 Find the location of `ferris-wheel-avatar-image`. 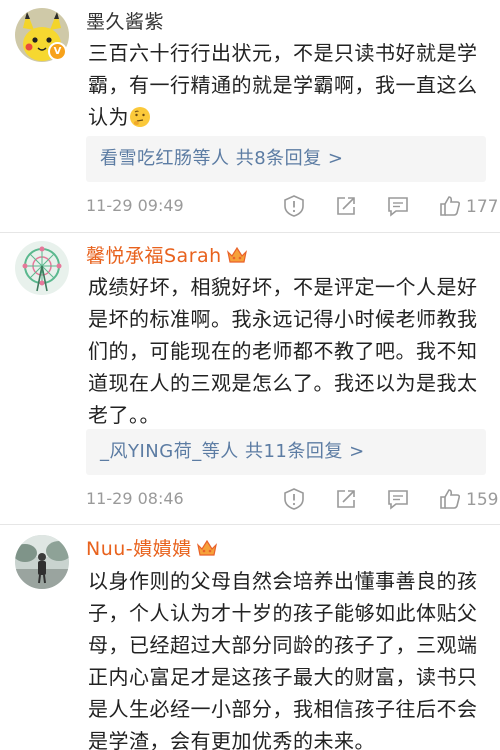

ferris-wheel-avatar-image is located at coordinates (42, 268).